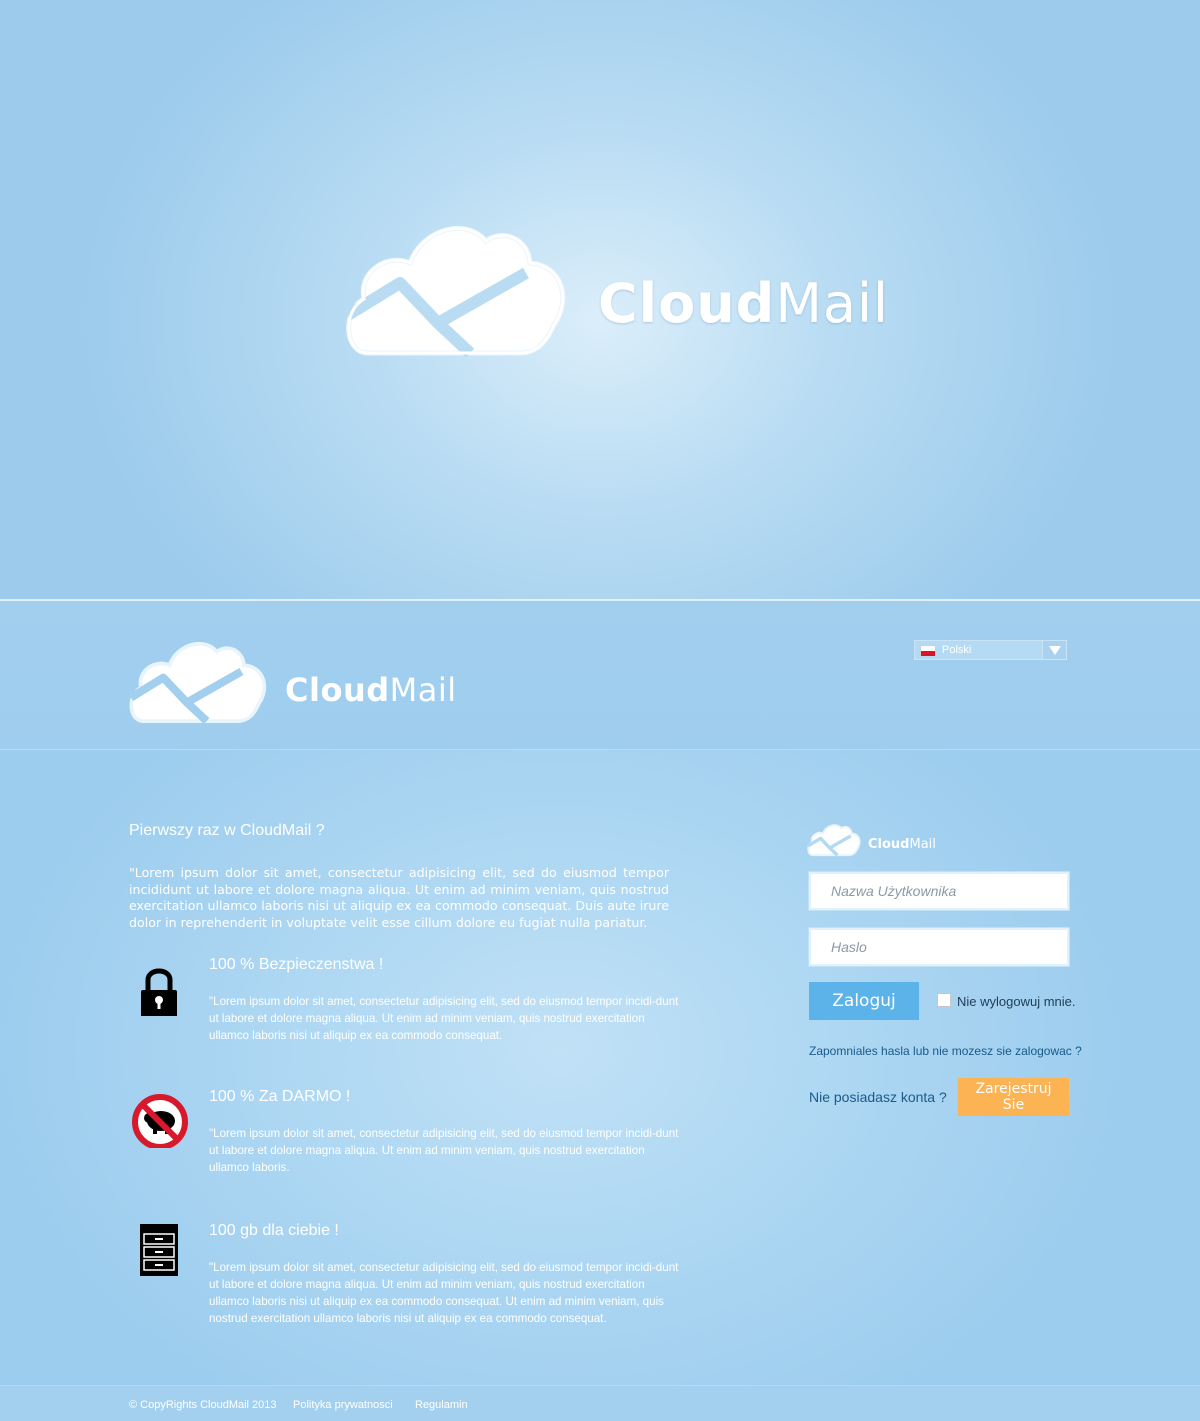 This screenshot has width=1200, height=1421. What do you see at coordinates (1016, 1001) in the screenshot?
I see `remember-me-label: Nie wylogowuj mnie.` at bounding box center [1016, 1001].